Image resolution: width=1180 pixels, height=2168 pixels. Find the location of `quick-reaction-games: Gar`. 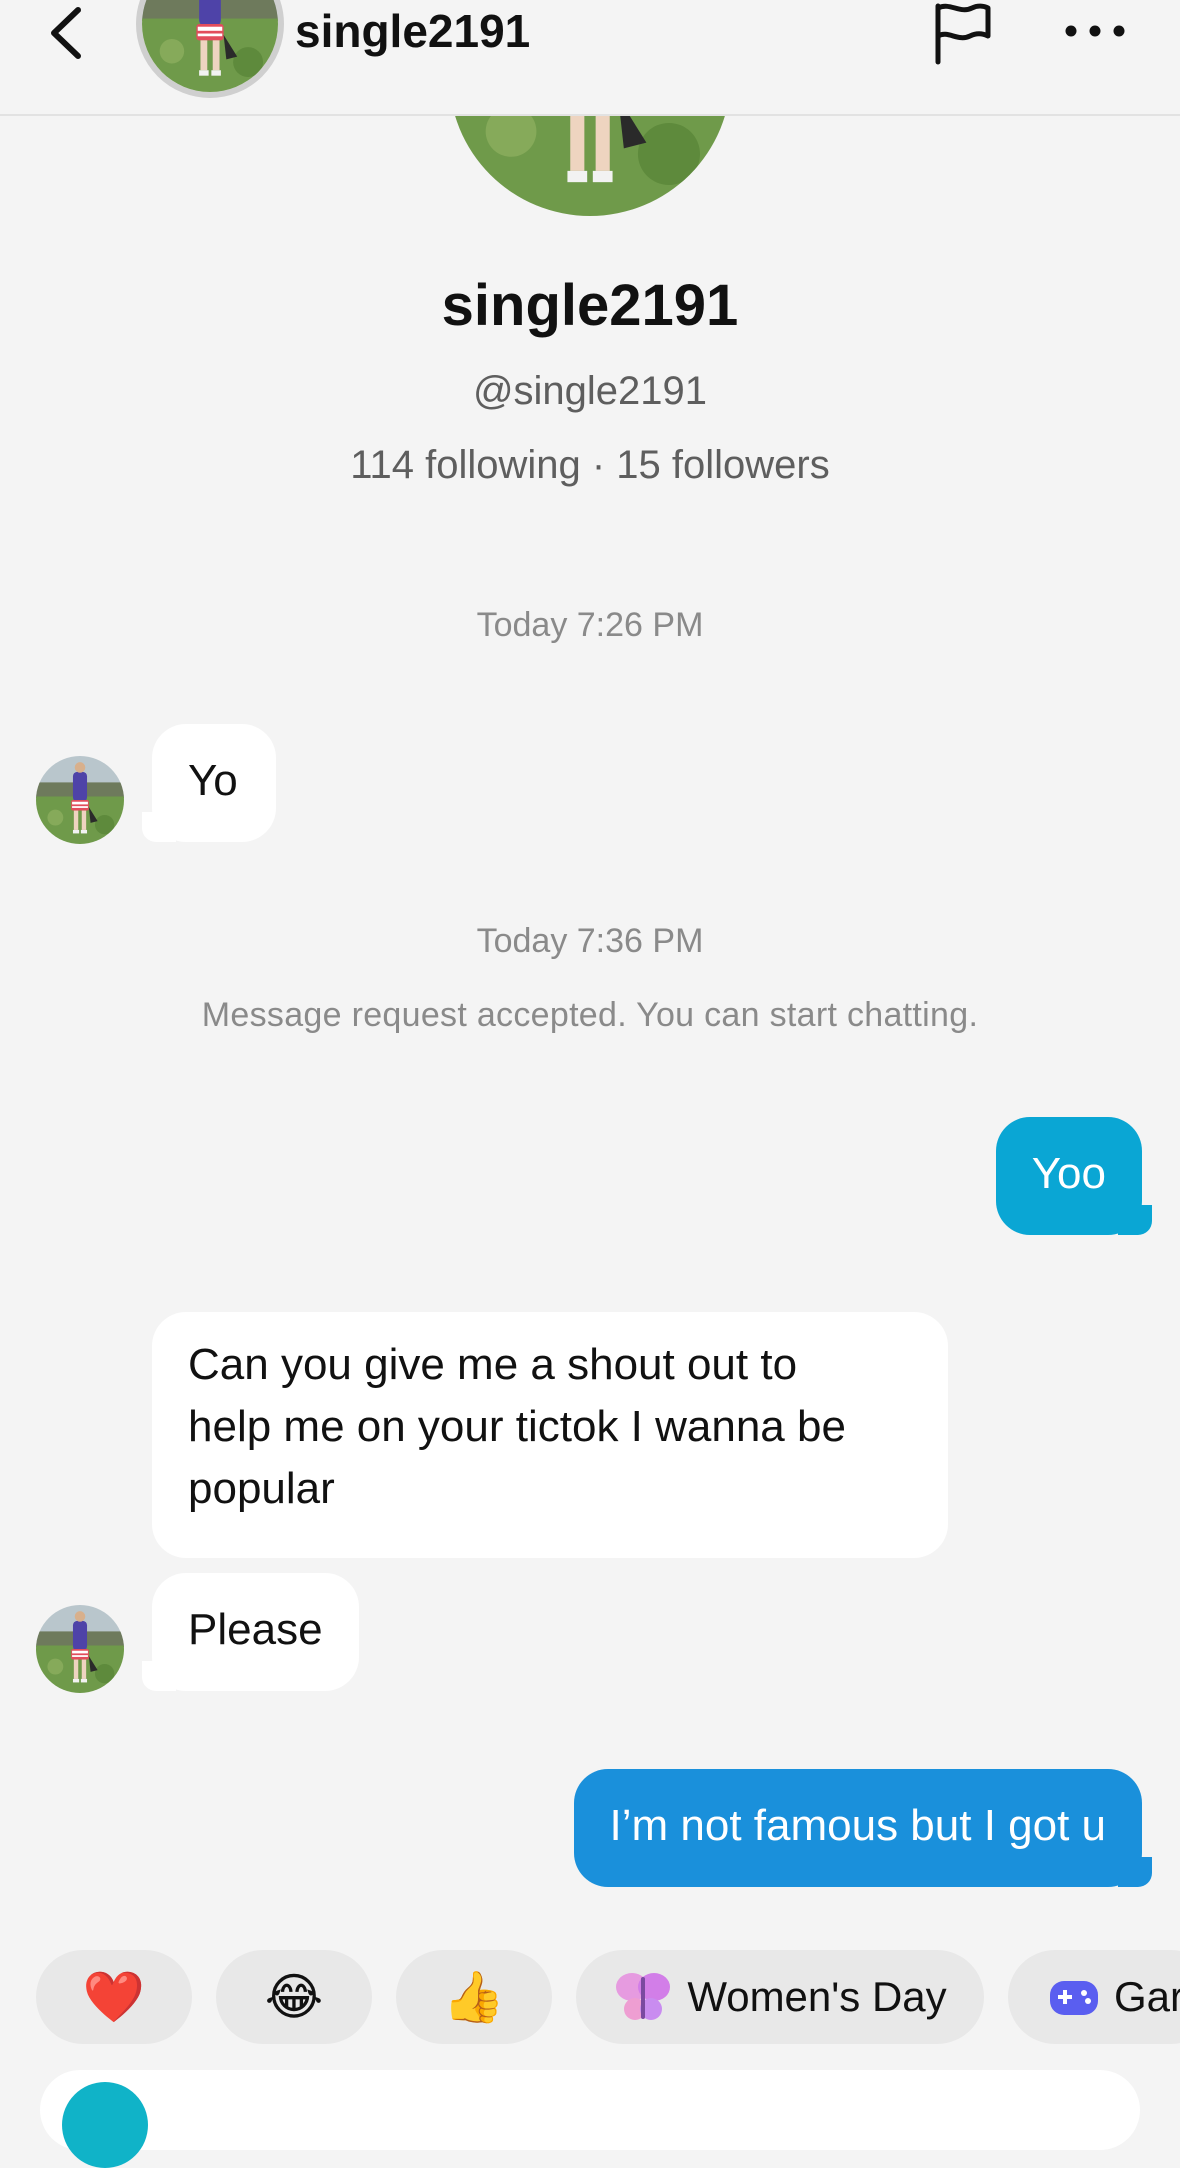

quick-reaction-games: Gar is located at coordinates (1094, 1997).